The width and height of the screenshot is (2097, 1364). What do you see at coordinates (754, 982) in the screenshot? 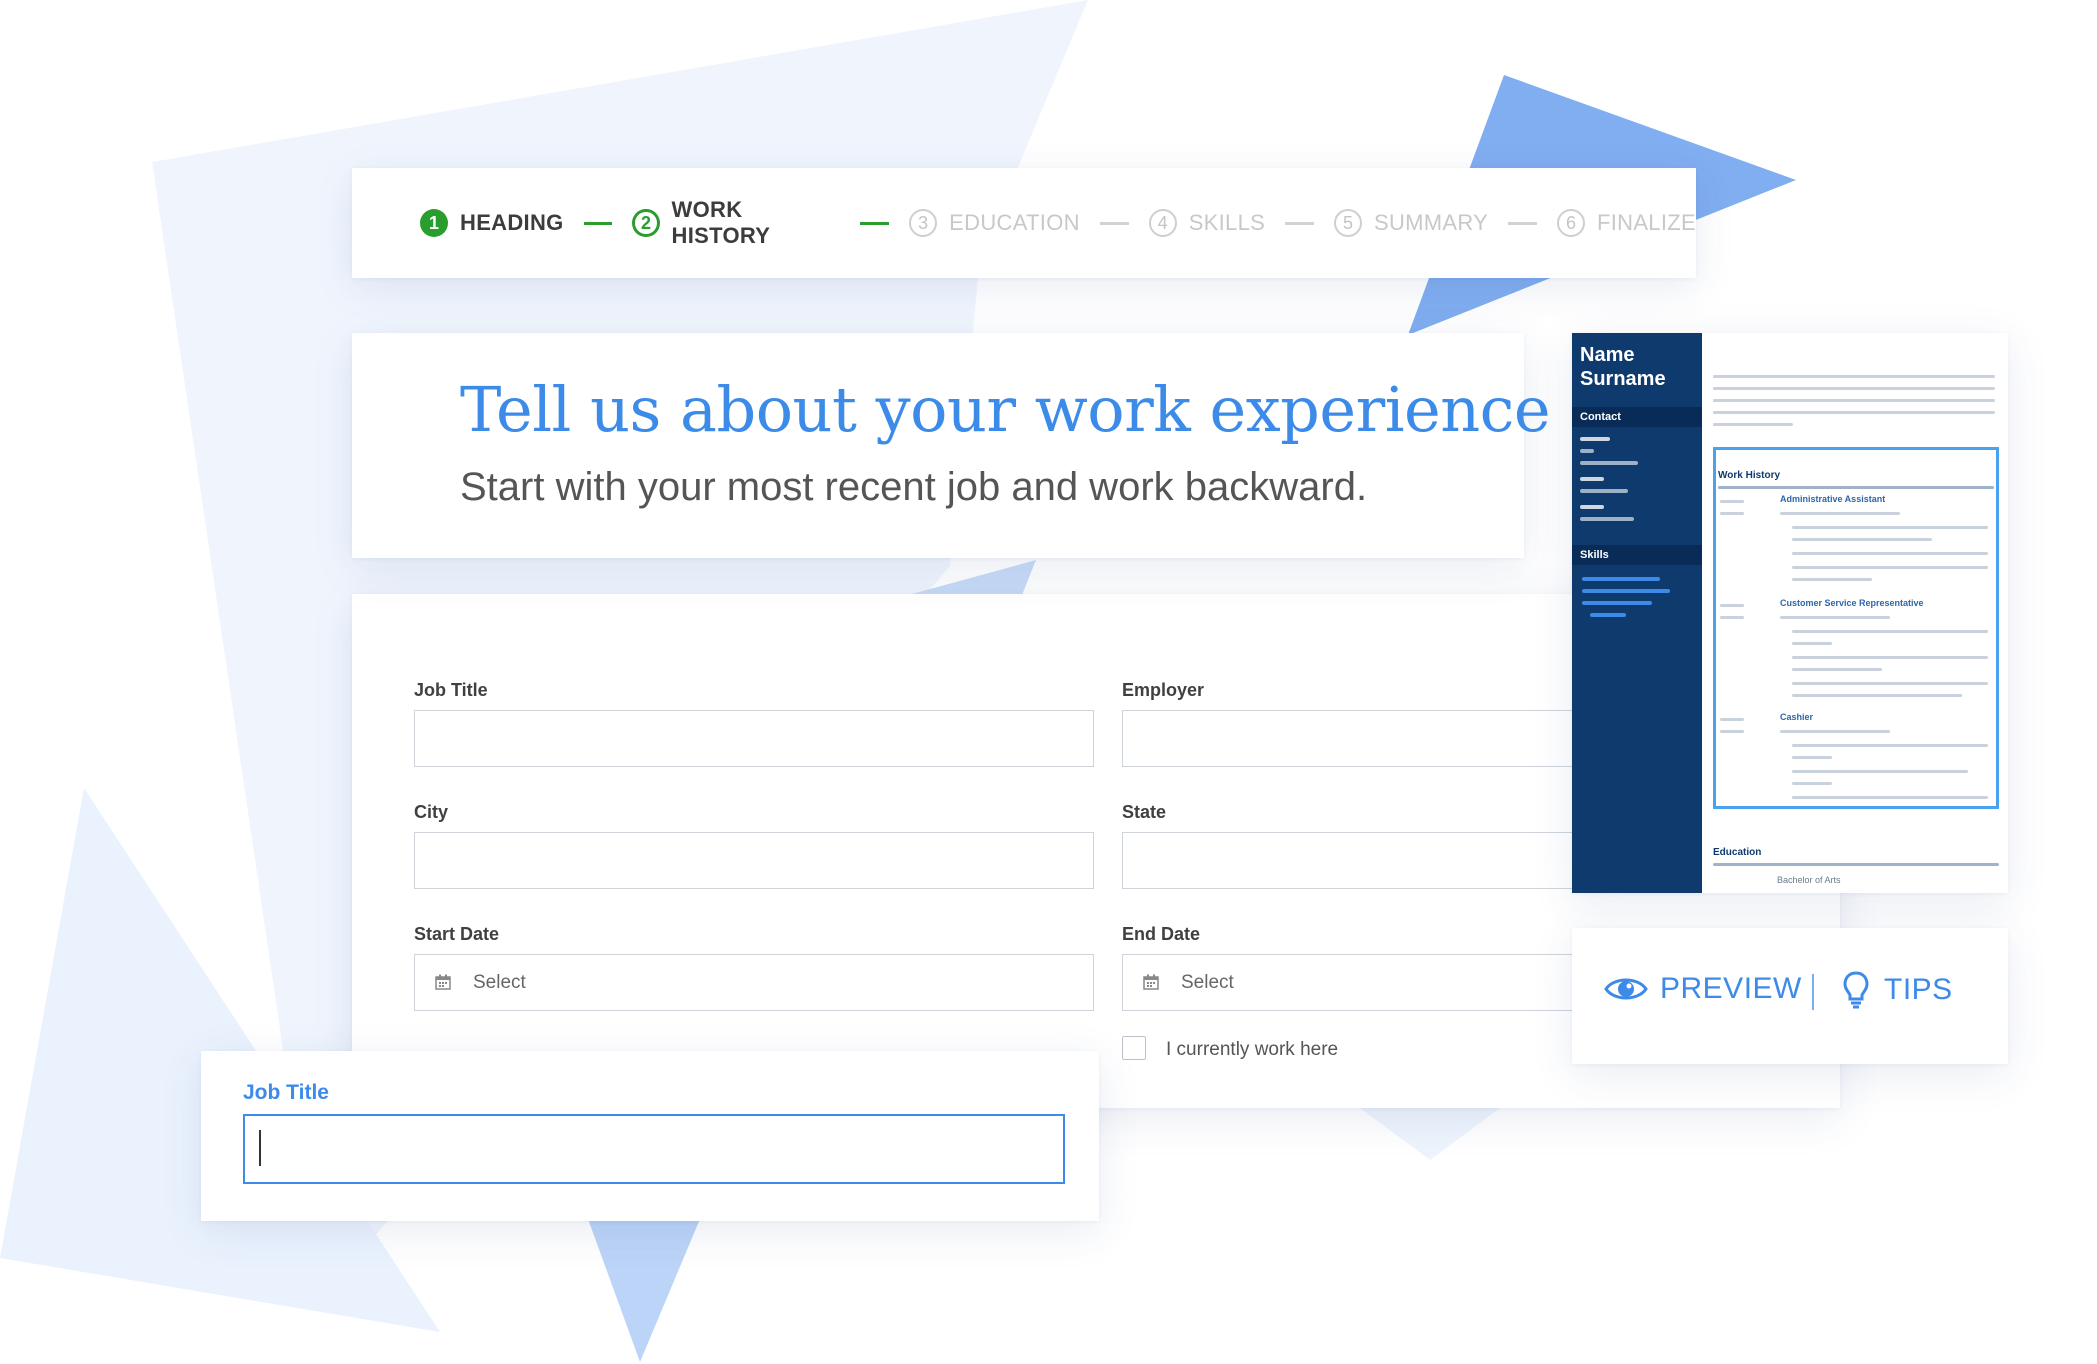
I see `start-date-select: Select` at bounding box center [754, 982].